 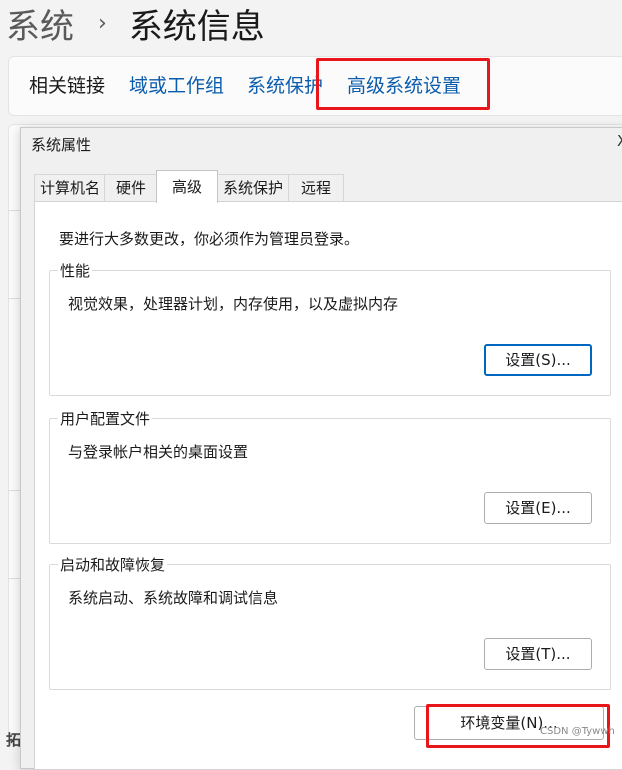 What do you see at coordinates (173, 598) in the screenshot?
I see `startup-recovery-description: 系统启动、系统故障和调试信息` at bounding box center [173, 598].